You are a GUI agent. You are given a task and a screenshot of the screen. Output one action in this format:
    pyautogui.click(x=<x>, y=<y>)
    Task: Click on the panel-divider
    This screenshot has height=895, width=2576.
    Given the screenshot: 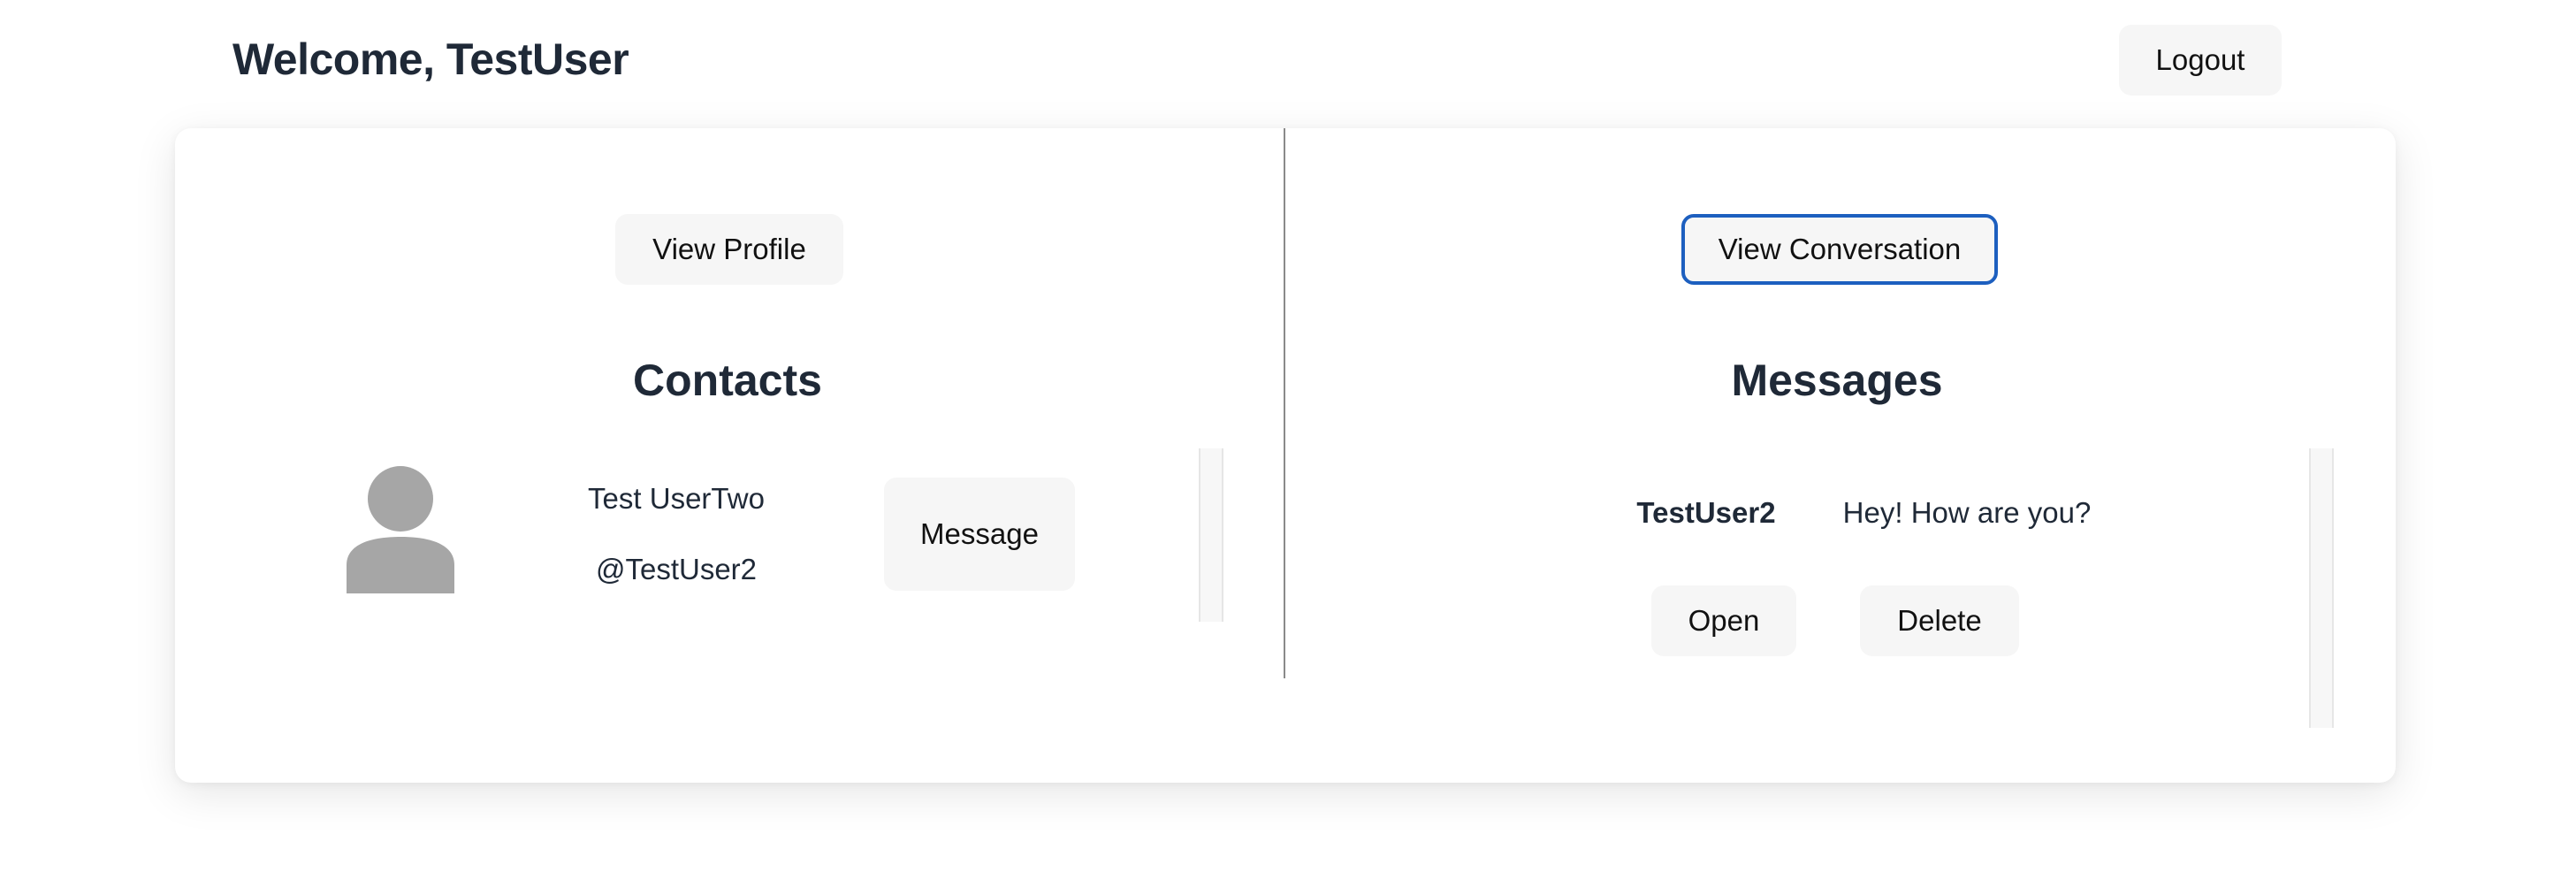 What is the action you would take?
    pyautogui.click(x=1284, y=403)
    